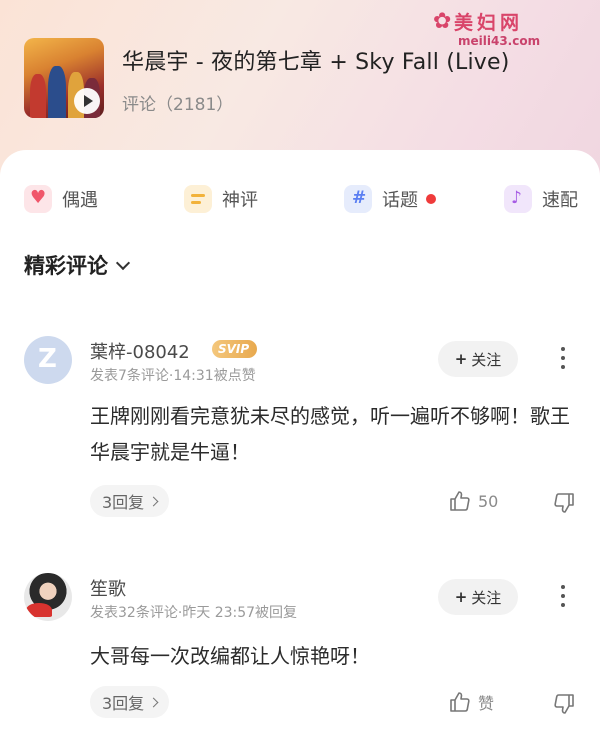  What do you see at coordinates (87, 101) in the screenshot?
I see `play-icon` at bounding box center [87, 101].